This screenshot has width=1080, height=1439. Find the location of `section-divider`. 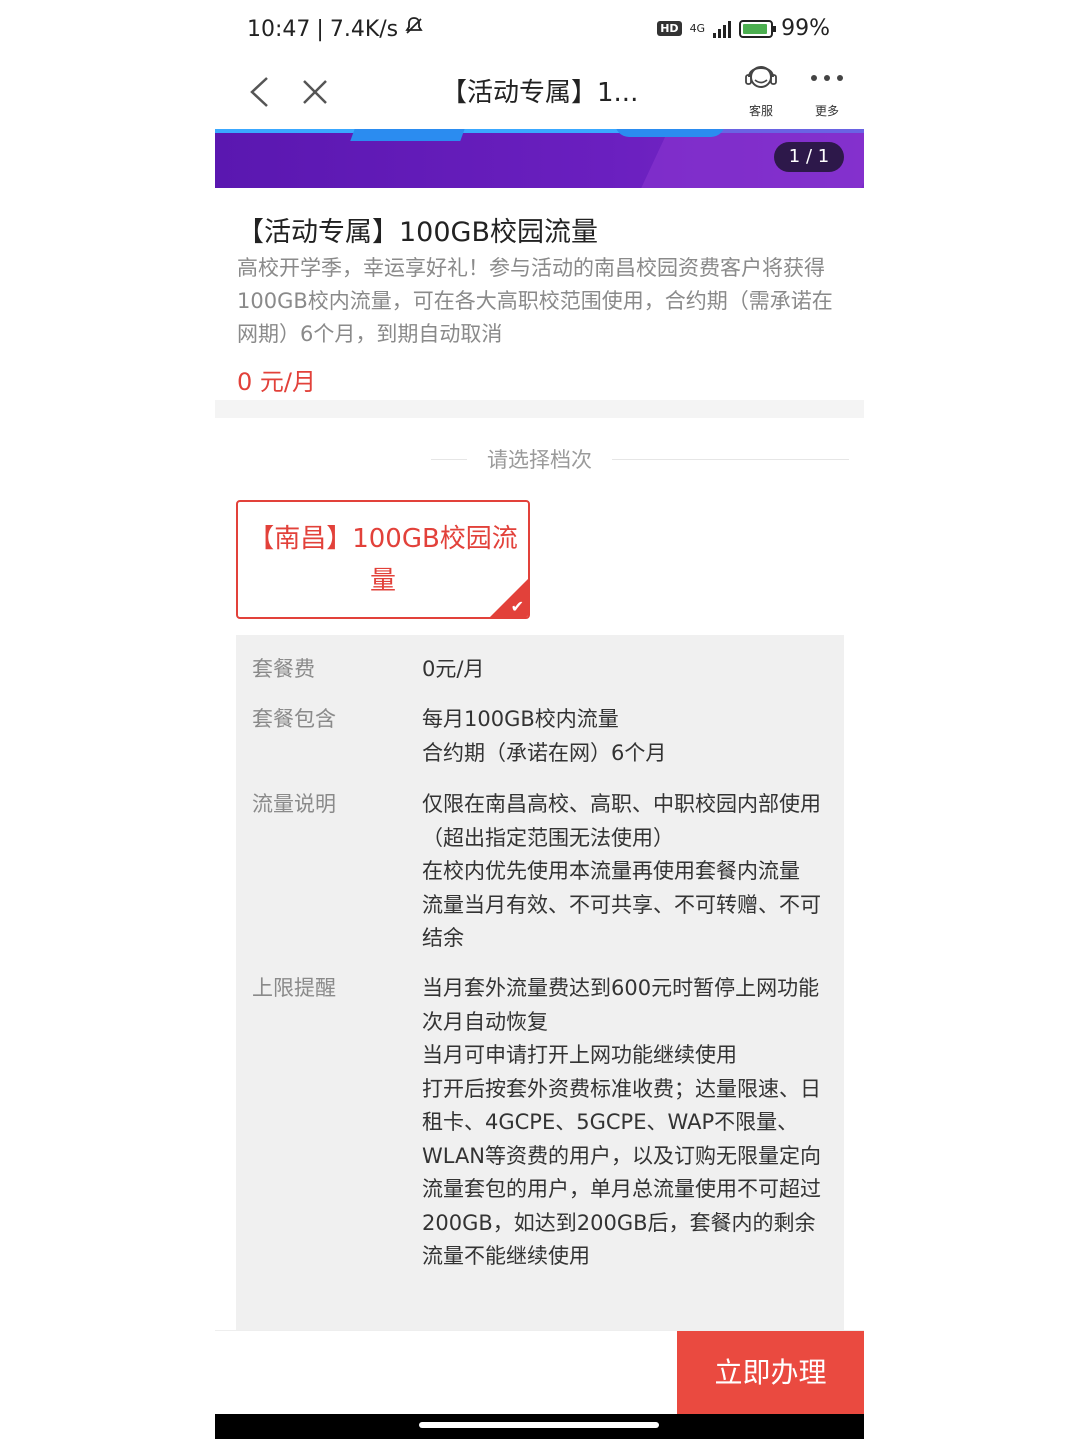

section-divider is located at coordinates (539, 409).